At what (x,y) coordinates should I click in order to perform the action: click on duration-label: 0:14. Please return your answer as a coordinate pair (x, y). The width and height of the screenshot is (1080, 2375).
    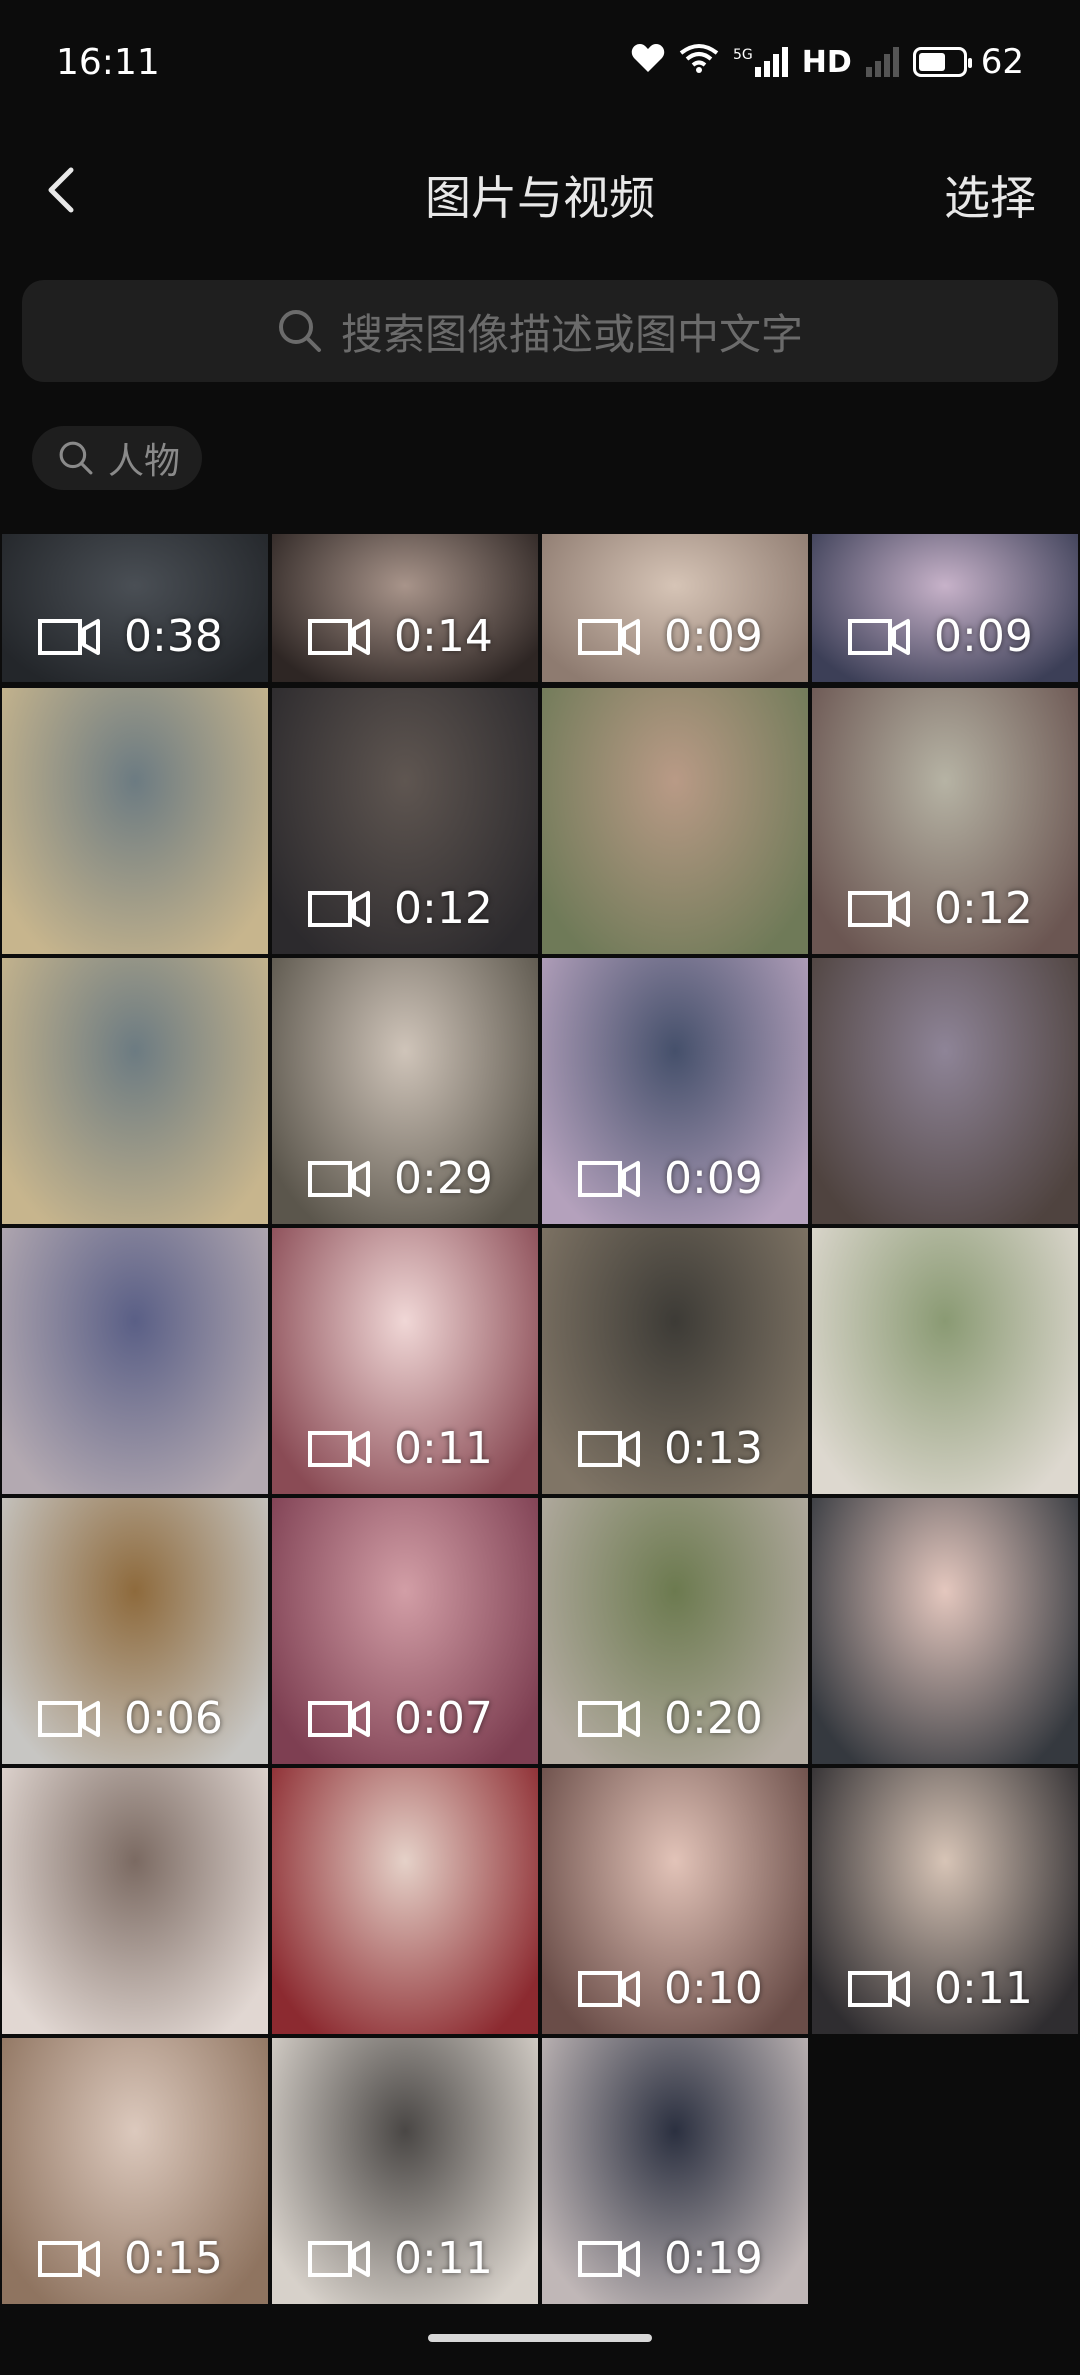
    Looking at the image, I should click on (443, 636).